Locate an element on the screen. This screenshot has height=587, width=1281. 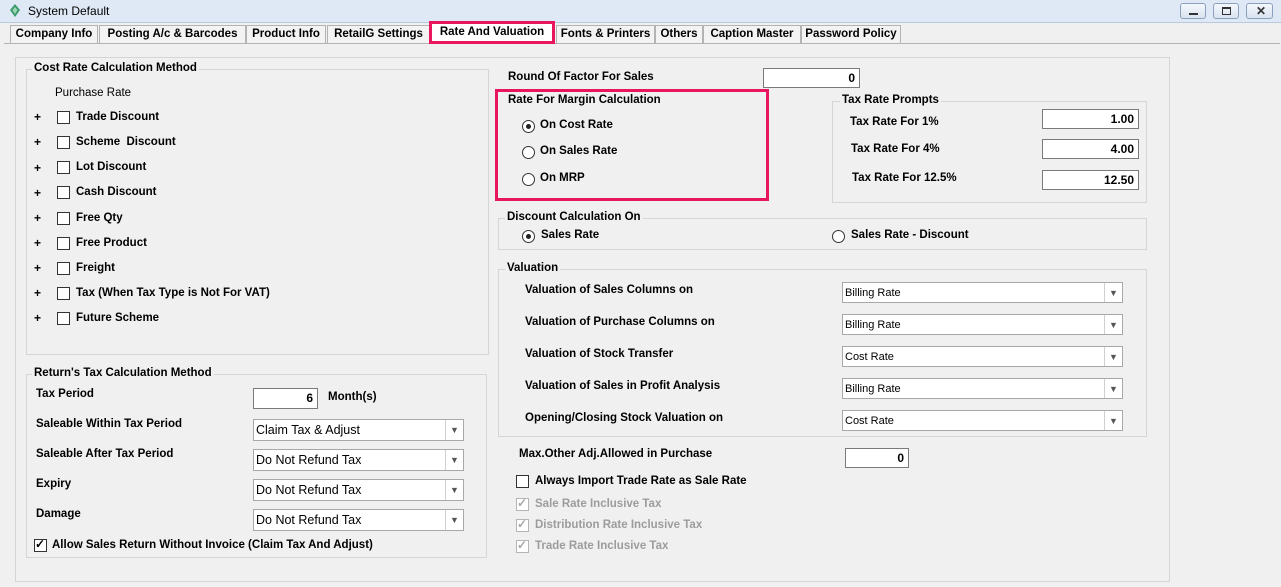
tab-product-info: Product Info is located at coordinates (286, 34).